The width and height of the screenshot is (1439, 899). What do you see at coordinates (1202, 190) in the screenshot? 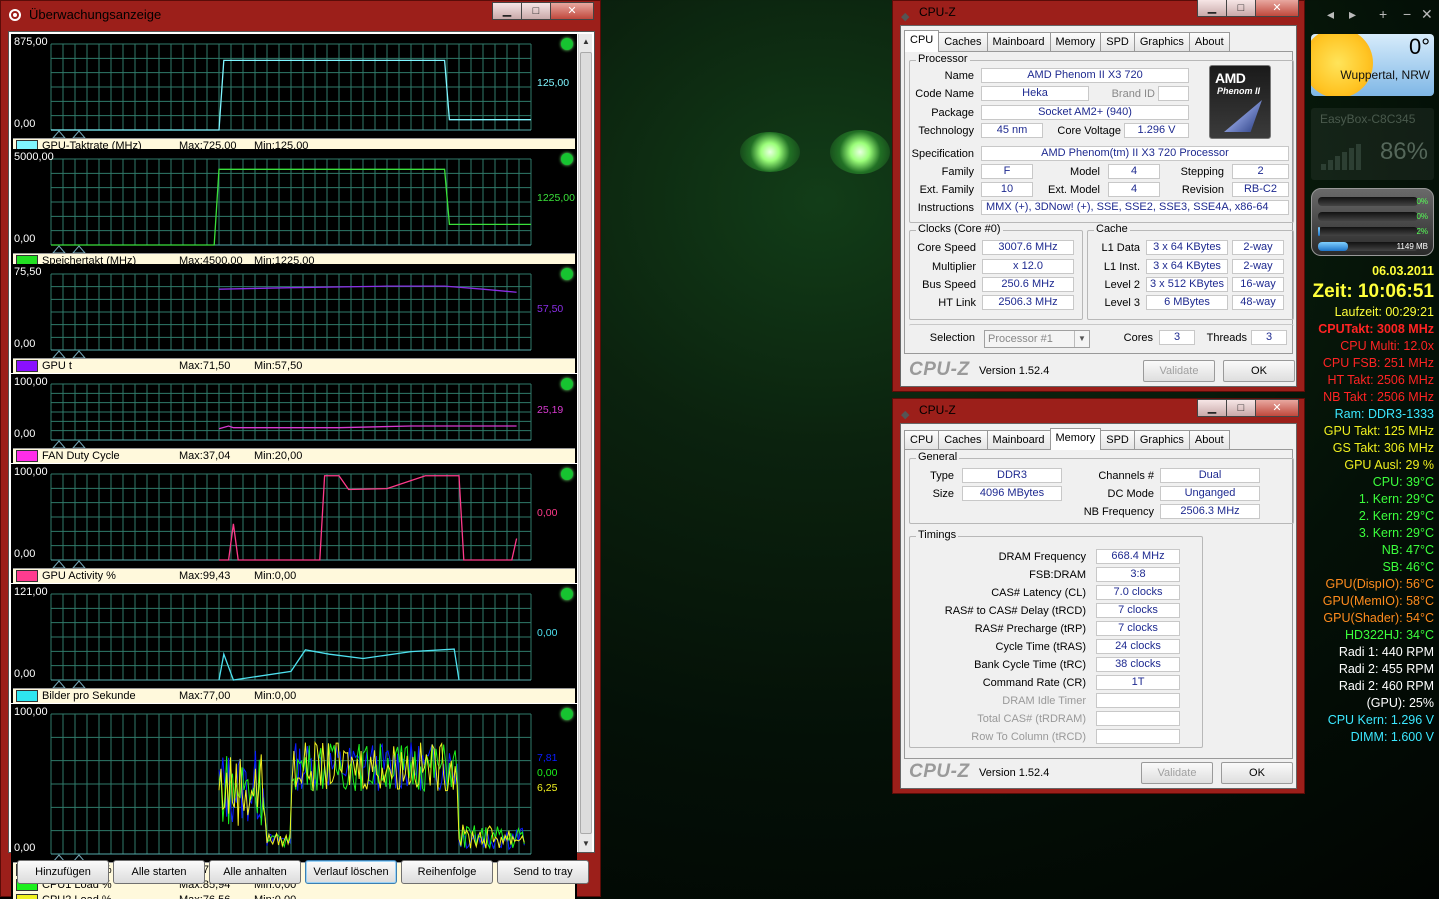
I see `revision-label: Revision` at bounding box center [1202, 190].